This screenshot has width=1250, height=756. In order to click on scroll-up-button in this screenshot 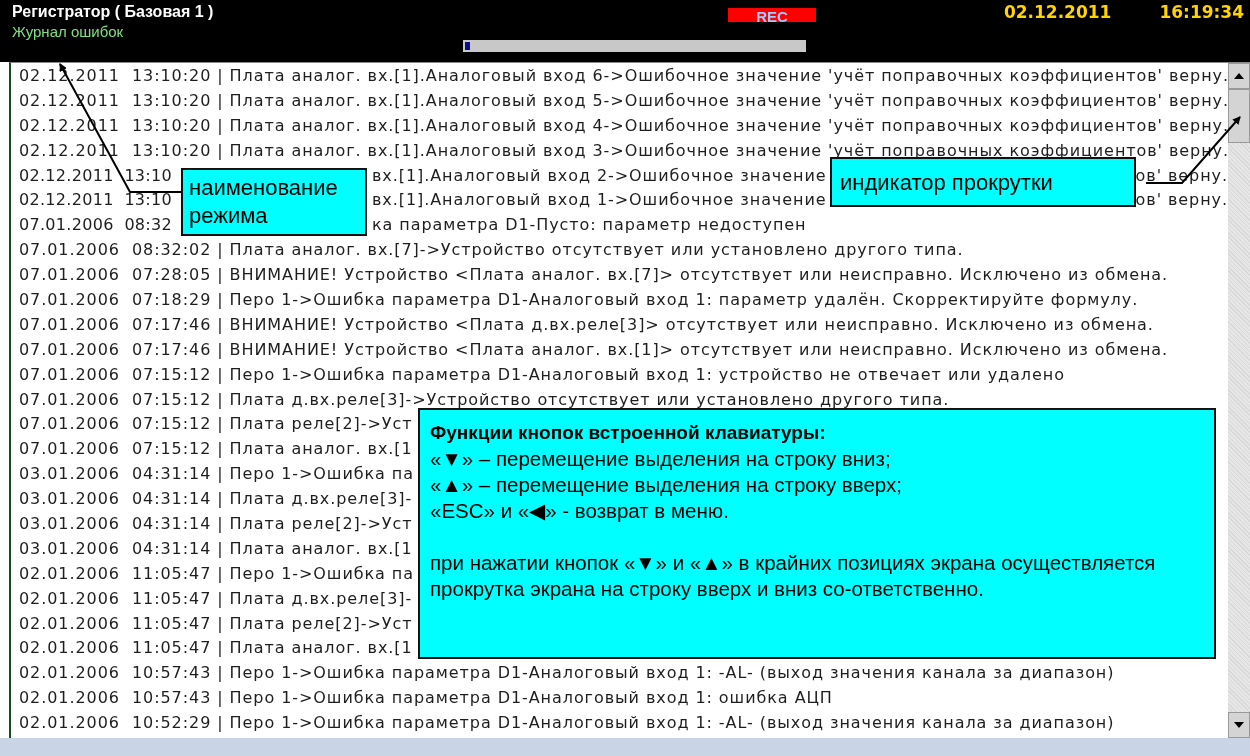, I will do `click(1239, 76)`.